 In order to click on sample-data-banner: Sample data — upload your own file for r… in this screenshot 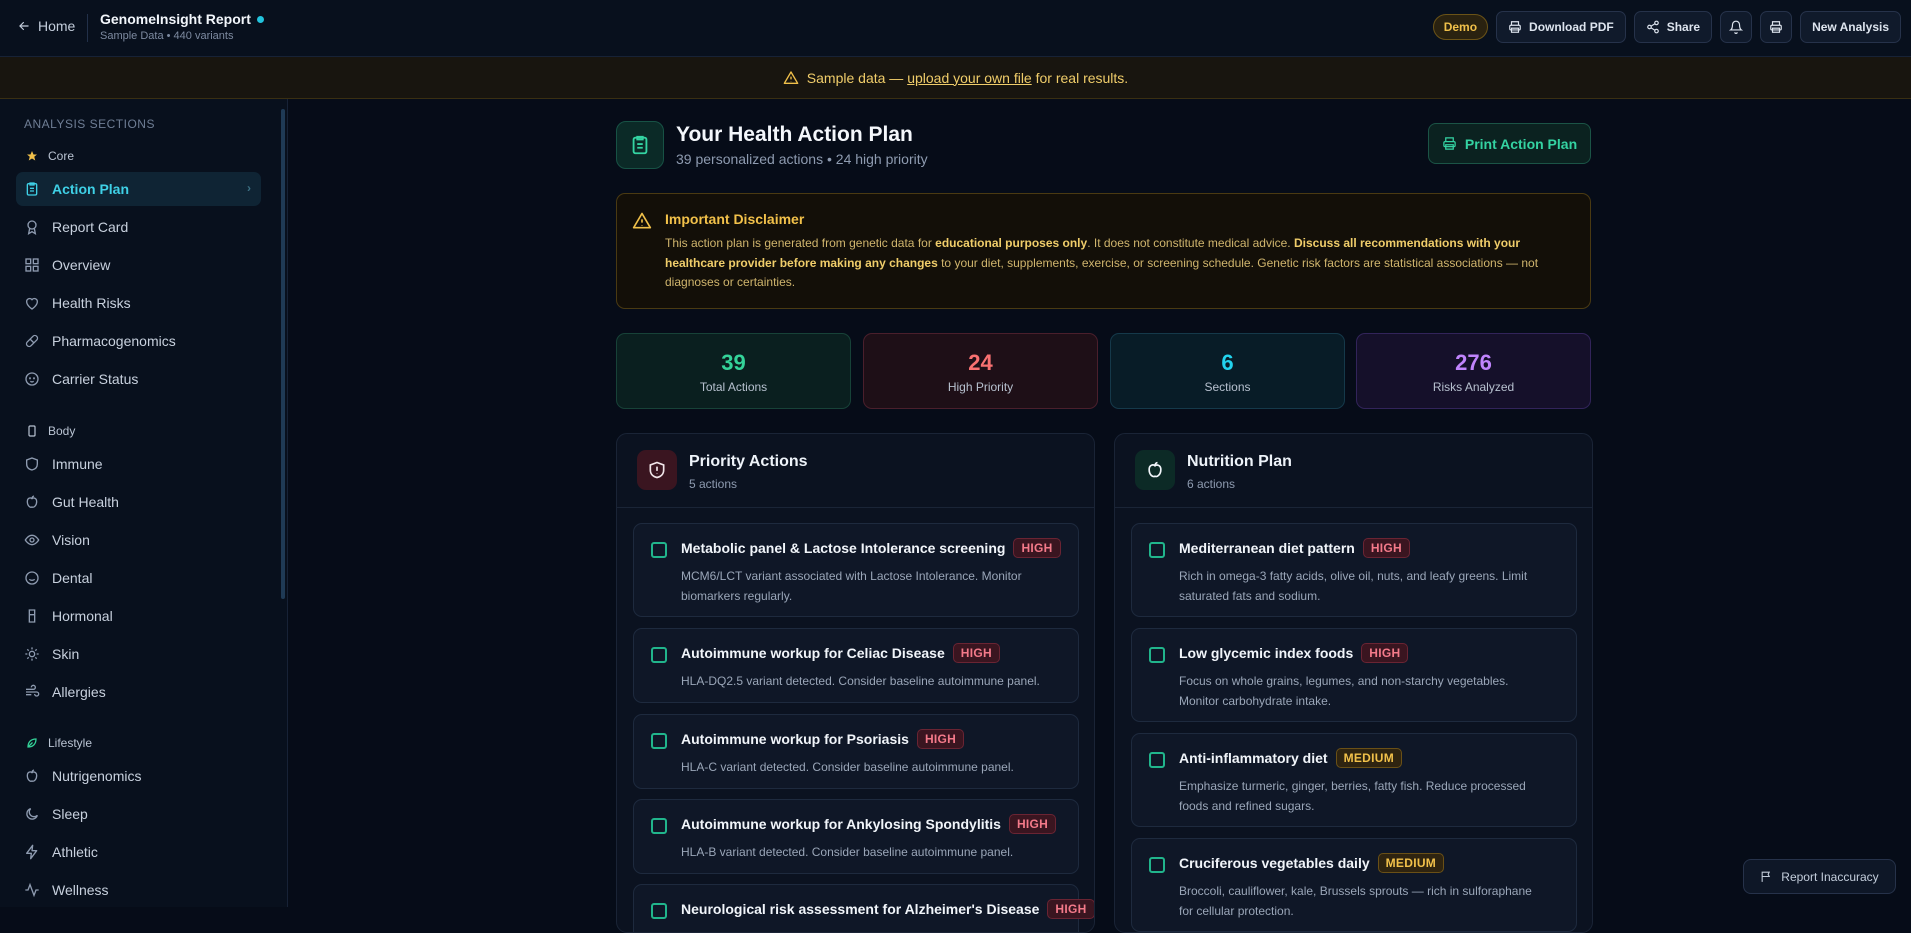, I will do `click(955, 78)`.